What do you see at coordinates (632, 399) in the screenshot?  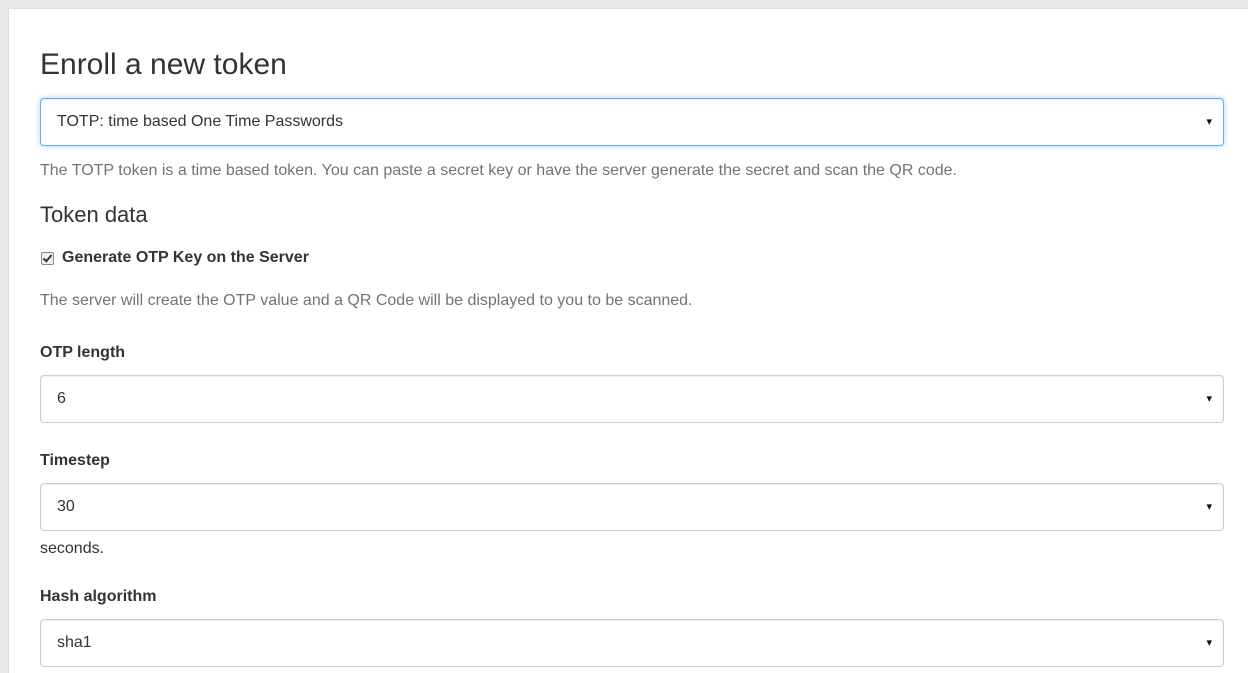 I see `otp-length-select: 6 ▾` at bounding box center [632, 399].